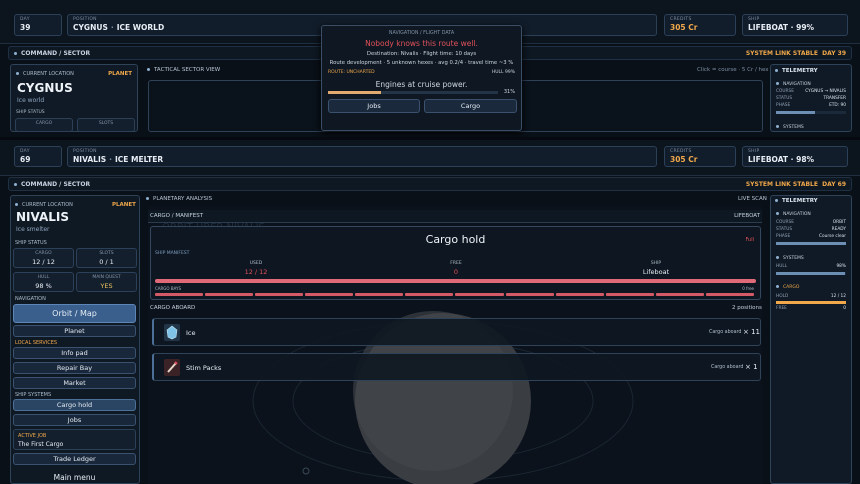 The image size is (860, 484). I want to click on day-value: 39, so click(25, 27).